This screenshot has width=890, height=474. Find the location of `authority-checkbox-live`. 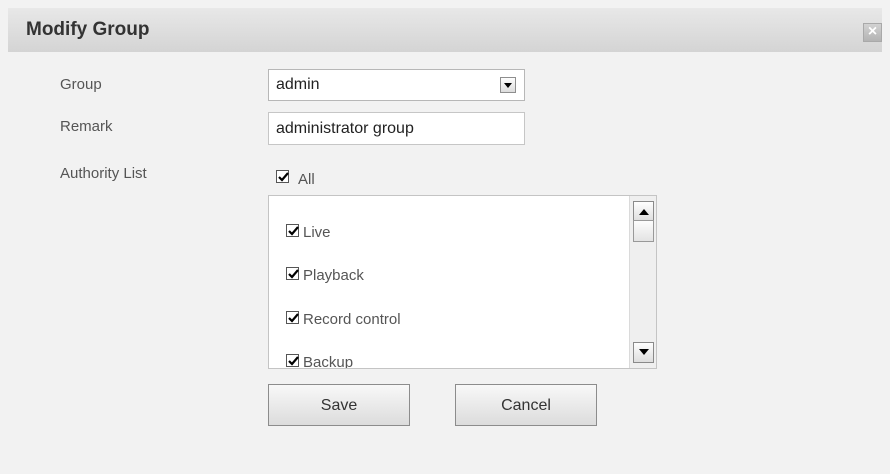

authority-checkbox-live is located at coordinates (292, 230).